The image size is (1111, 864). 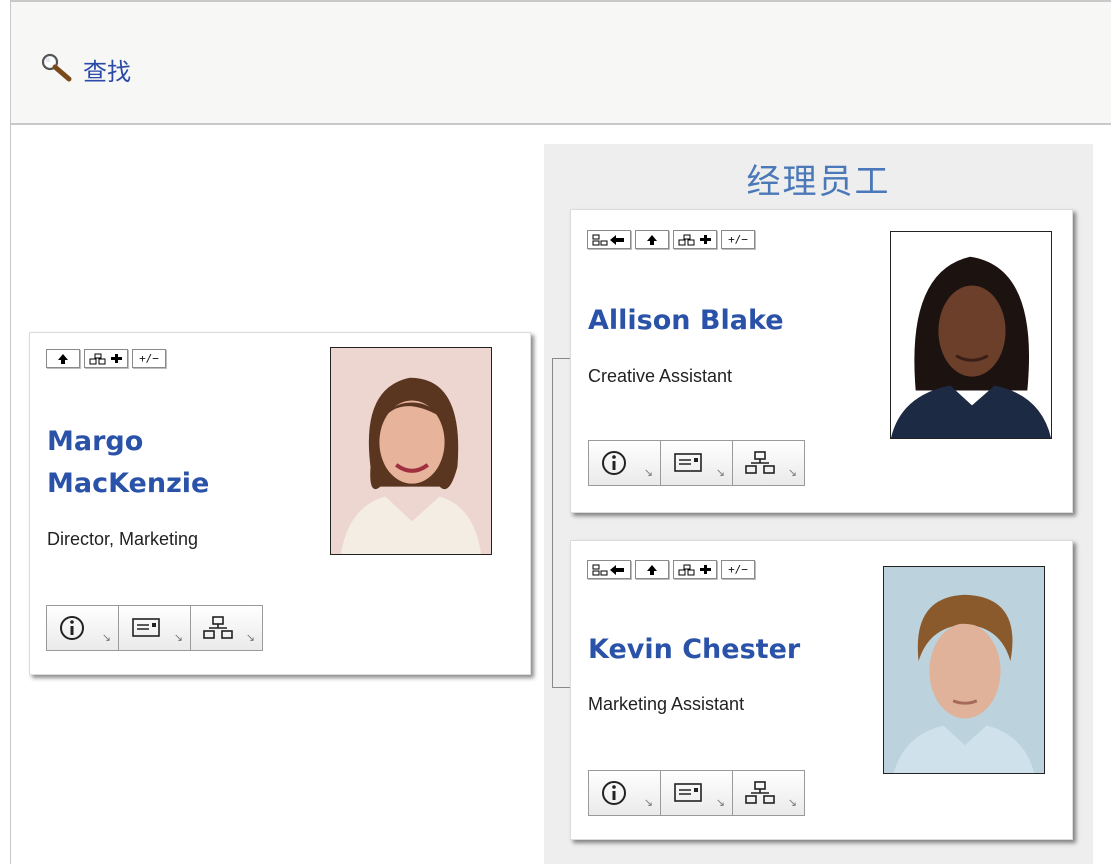 I want to click on report-name-link: Kevin Chester, so click(x=694, y=650).